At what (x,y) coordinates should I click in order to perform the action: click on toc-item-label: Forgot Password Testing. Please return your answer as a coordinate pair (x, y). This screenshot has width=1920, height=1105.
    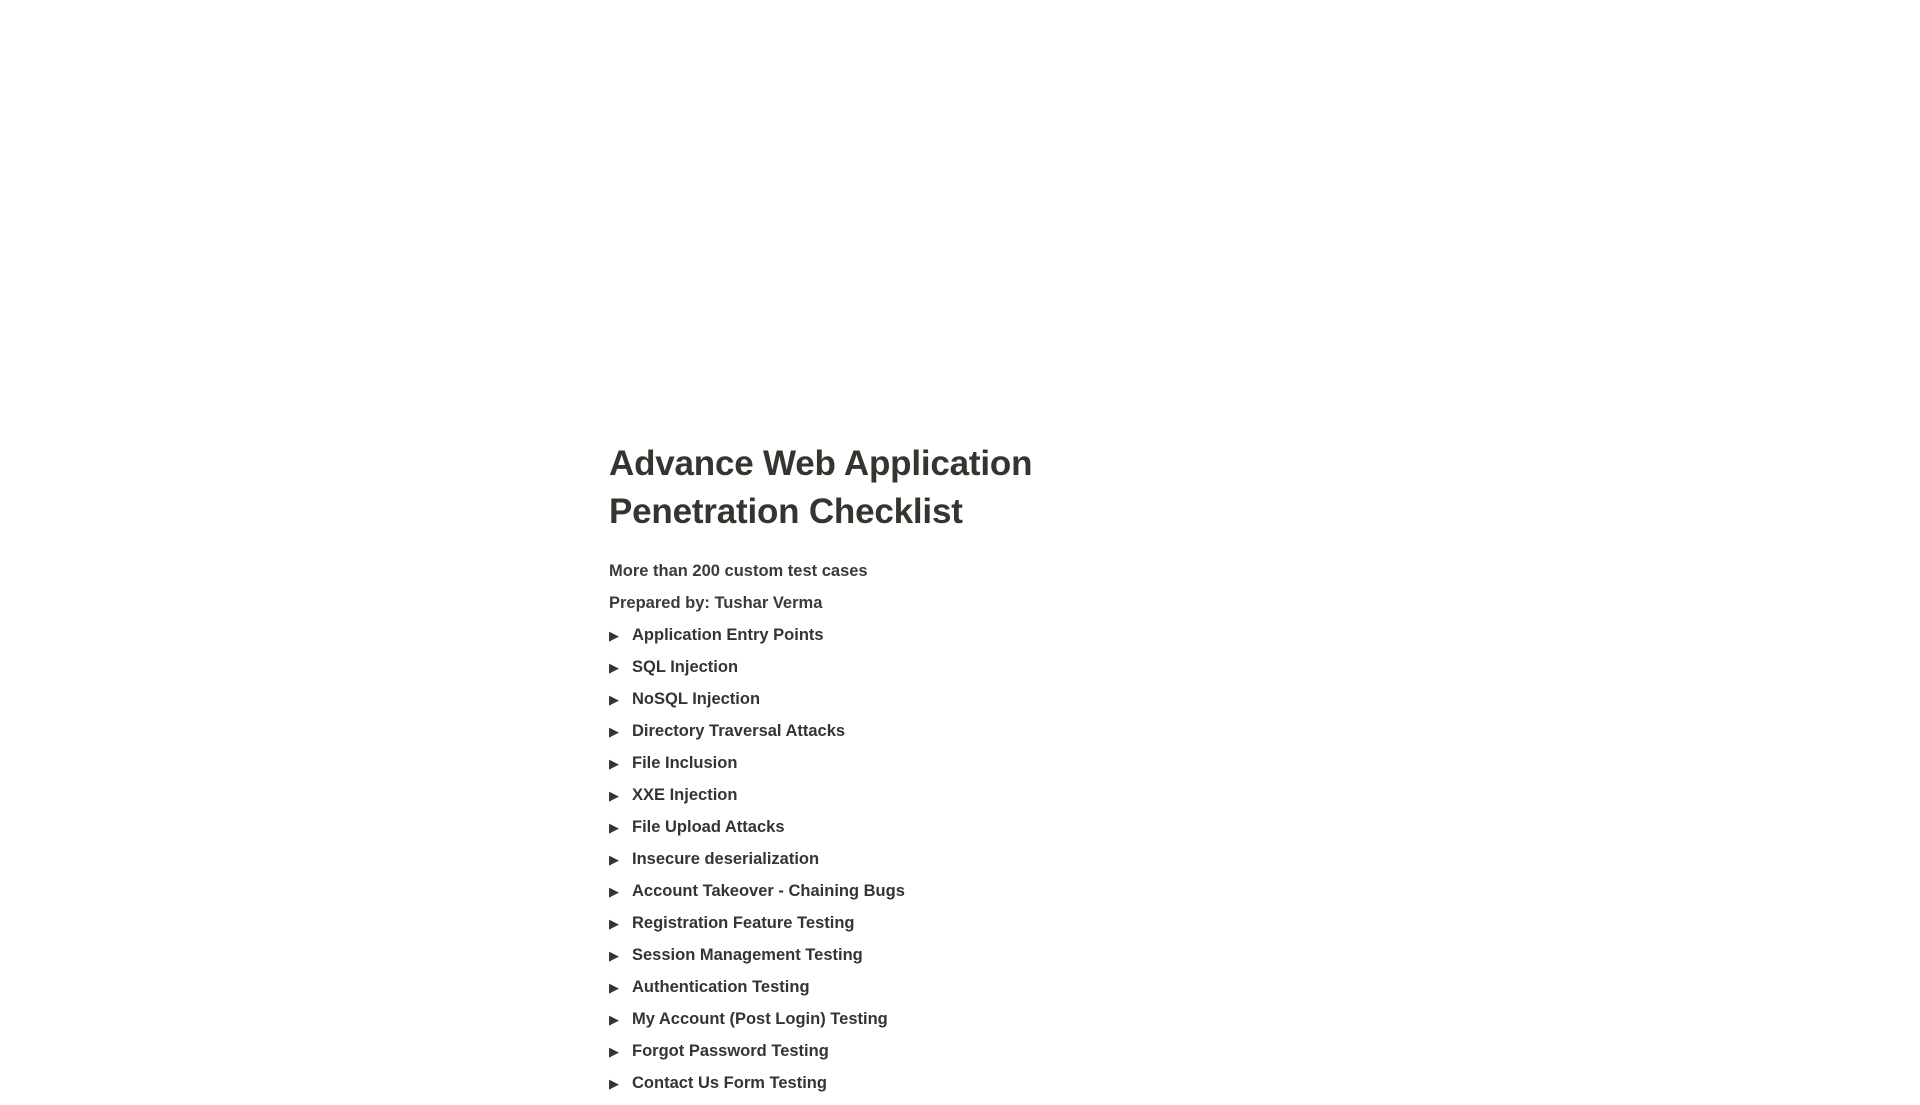
    Looking at the image, I should click on (730, 1051).